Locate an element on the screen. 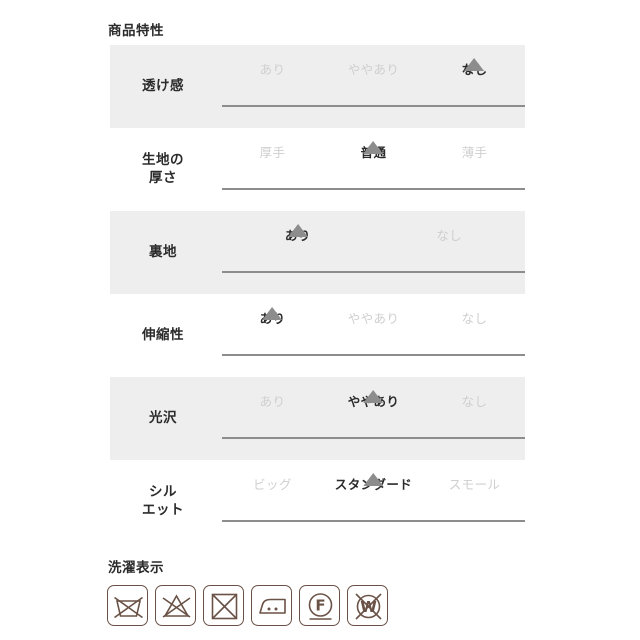 The height and width of the screenshot is (640, 640). scale-option-label: 厚手 is located at coordinates (272, 152).